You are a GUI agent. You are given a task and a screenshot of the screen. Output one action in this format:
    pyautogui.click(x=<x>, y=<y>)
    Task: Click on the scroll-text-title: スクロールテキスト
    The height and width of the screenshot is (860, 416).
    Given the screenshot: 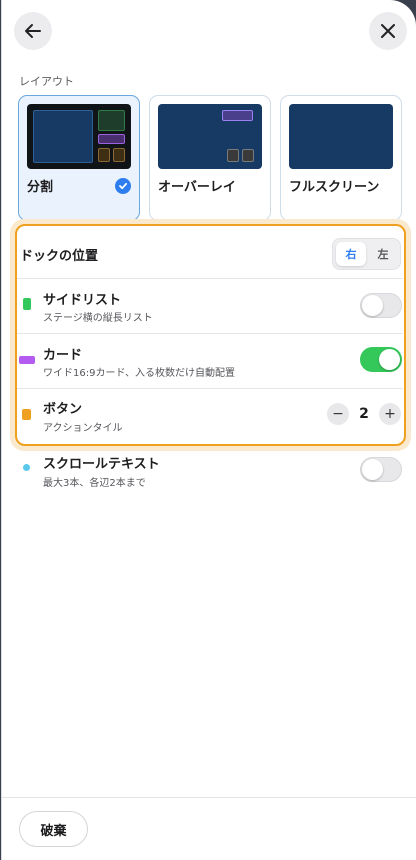 What is the action you would take?
    pyautogui.click(x=101, y=464)
    